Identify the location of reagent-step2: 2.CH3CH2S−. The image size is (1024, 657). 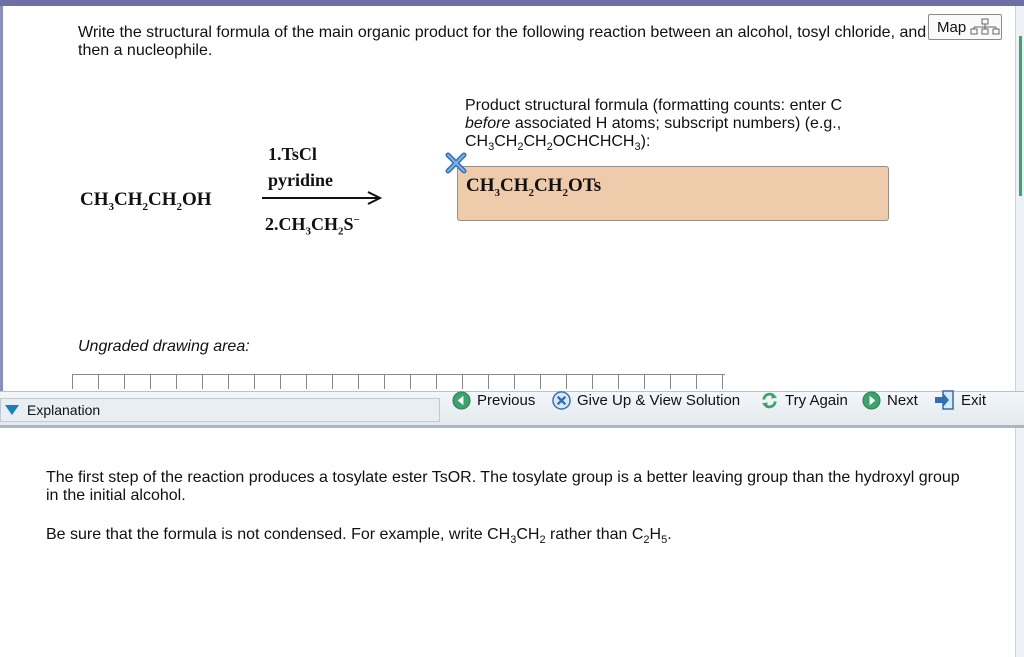
(312, 226).